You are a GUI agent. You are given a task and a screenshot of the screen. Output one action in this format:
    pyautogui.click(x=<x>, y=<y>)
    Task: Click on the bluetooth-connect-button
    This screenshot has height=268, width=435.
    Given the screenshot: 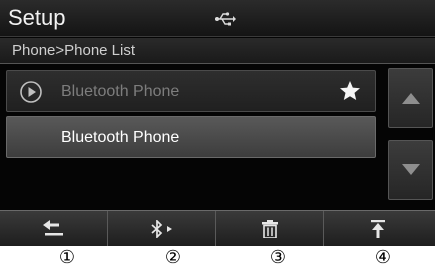 What is the action you would take?
    pyautogui.click(x=162, y=228)
    